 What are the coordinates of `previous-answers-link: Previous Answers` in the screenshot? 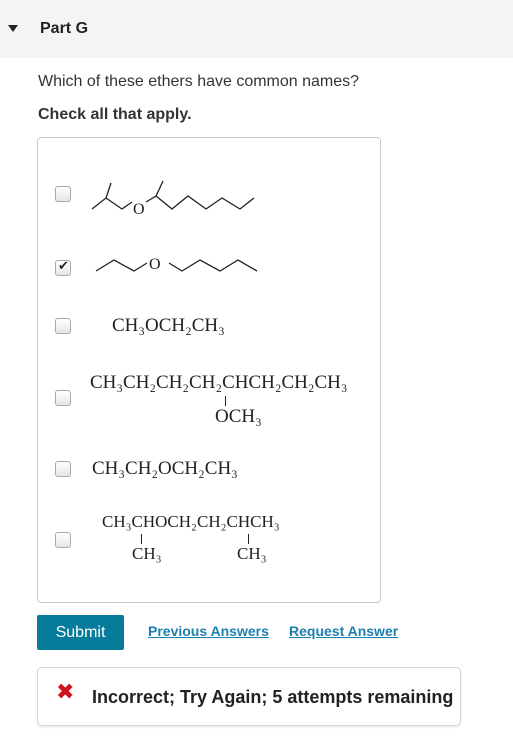 It's located at (208, 631).